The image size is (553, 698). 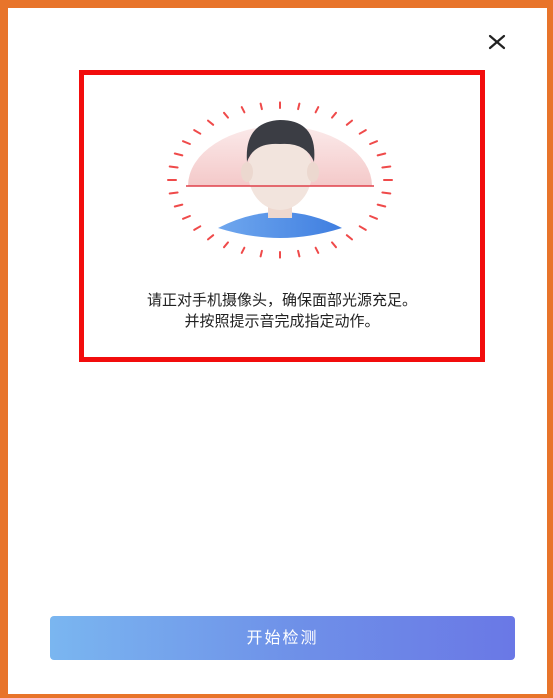 I want to click on face-outline-icon, so click(x=280, y=180).